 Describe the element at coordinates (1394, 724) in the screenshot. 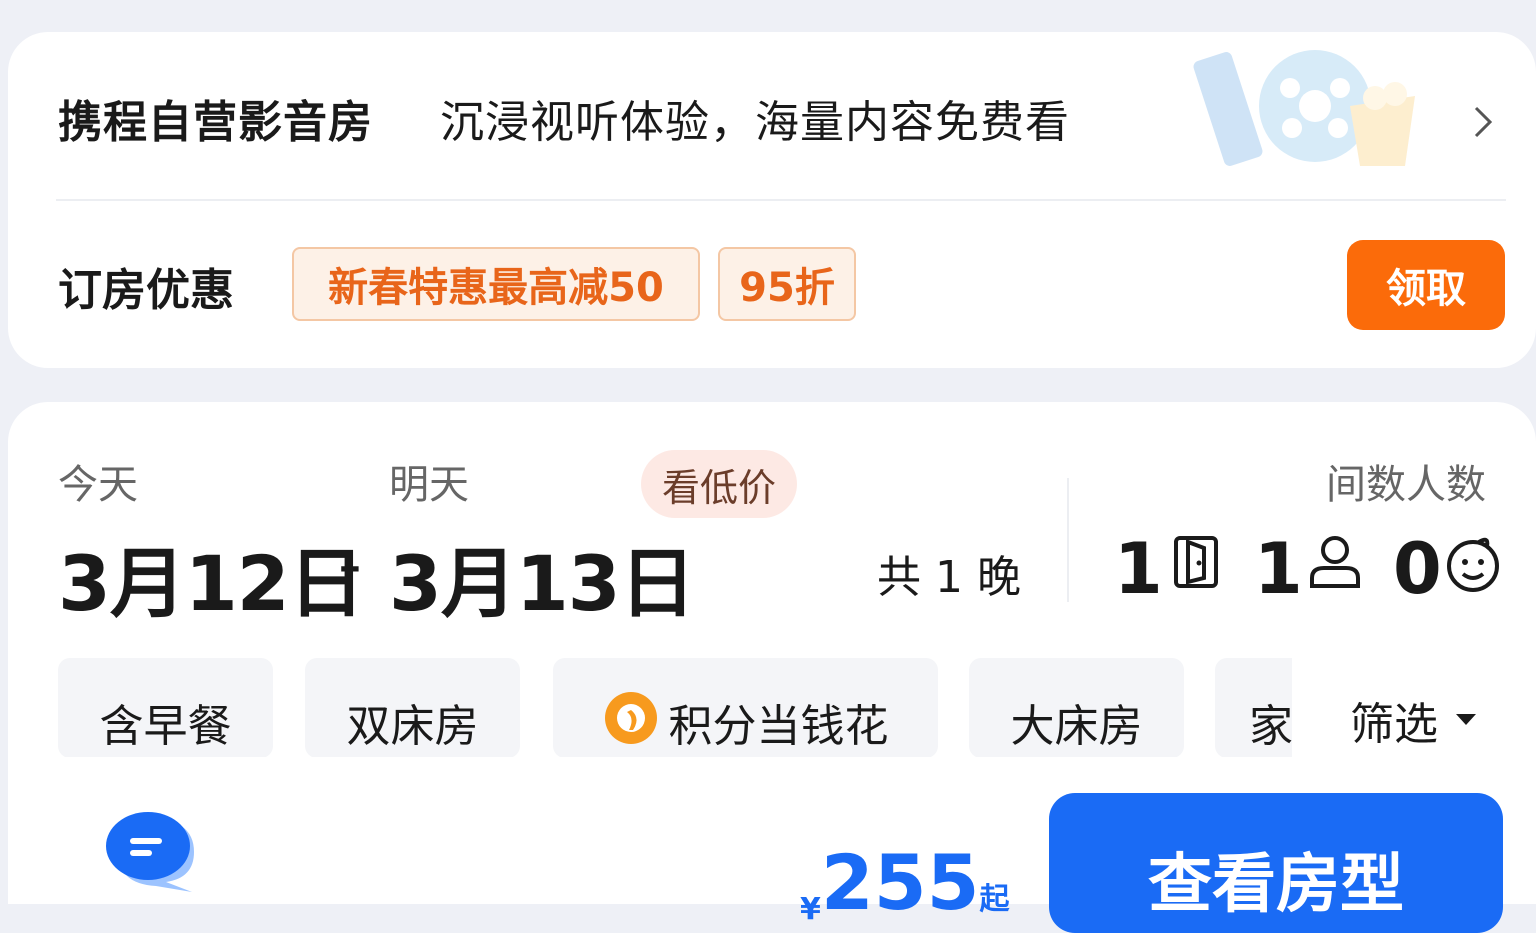

I see `filter-label: 筛选` at that location.